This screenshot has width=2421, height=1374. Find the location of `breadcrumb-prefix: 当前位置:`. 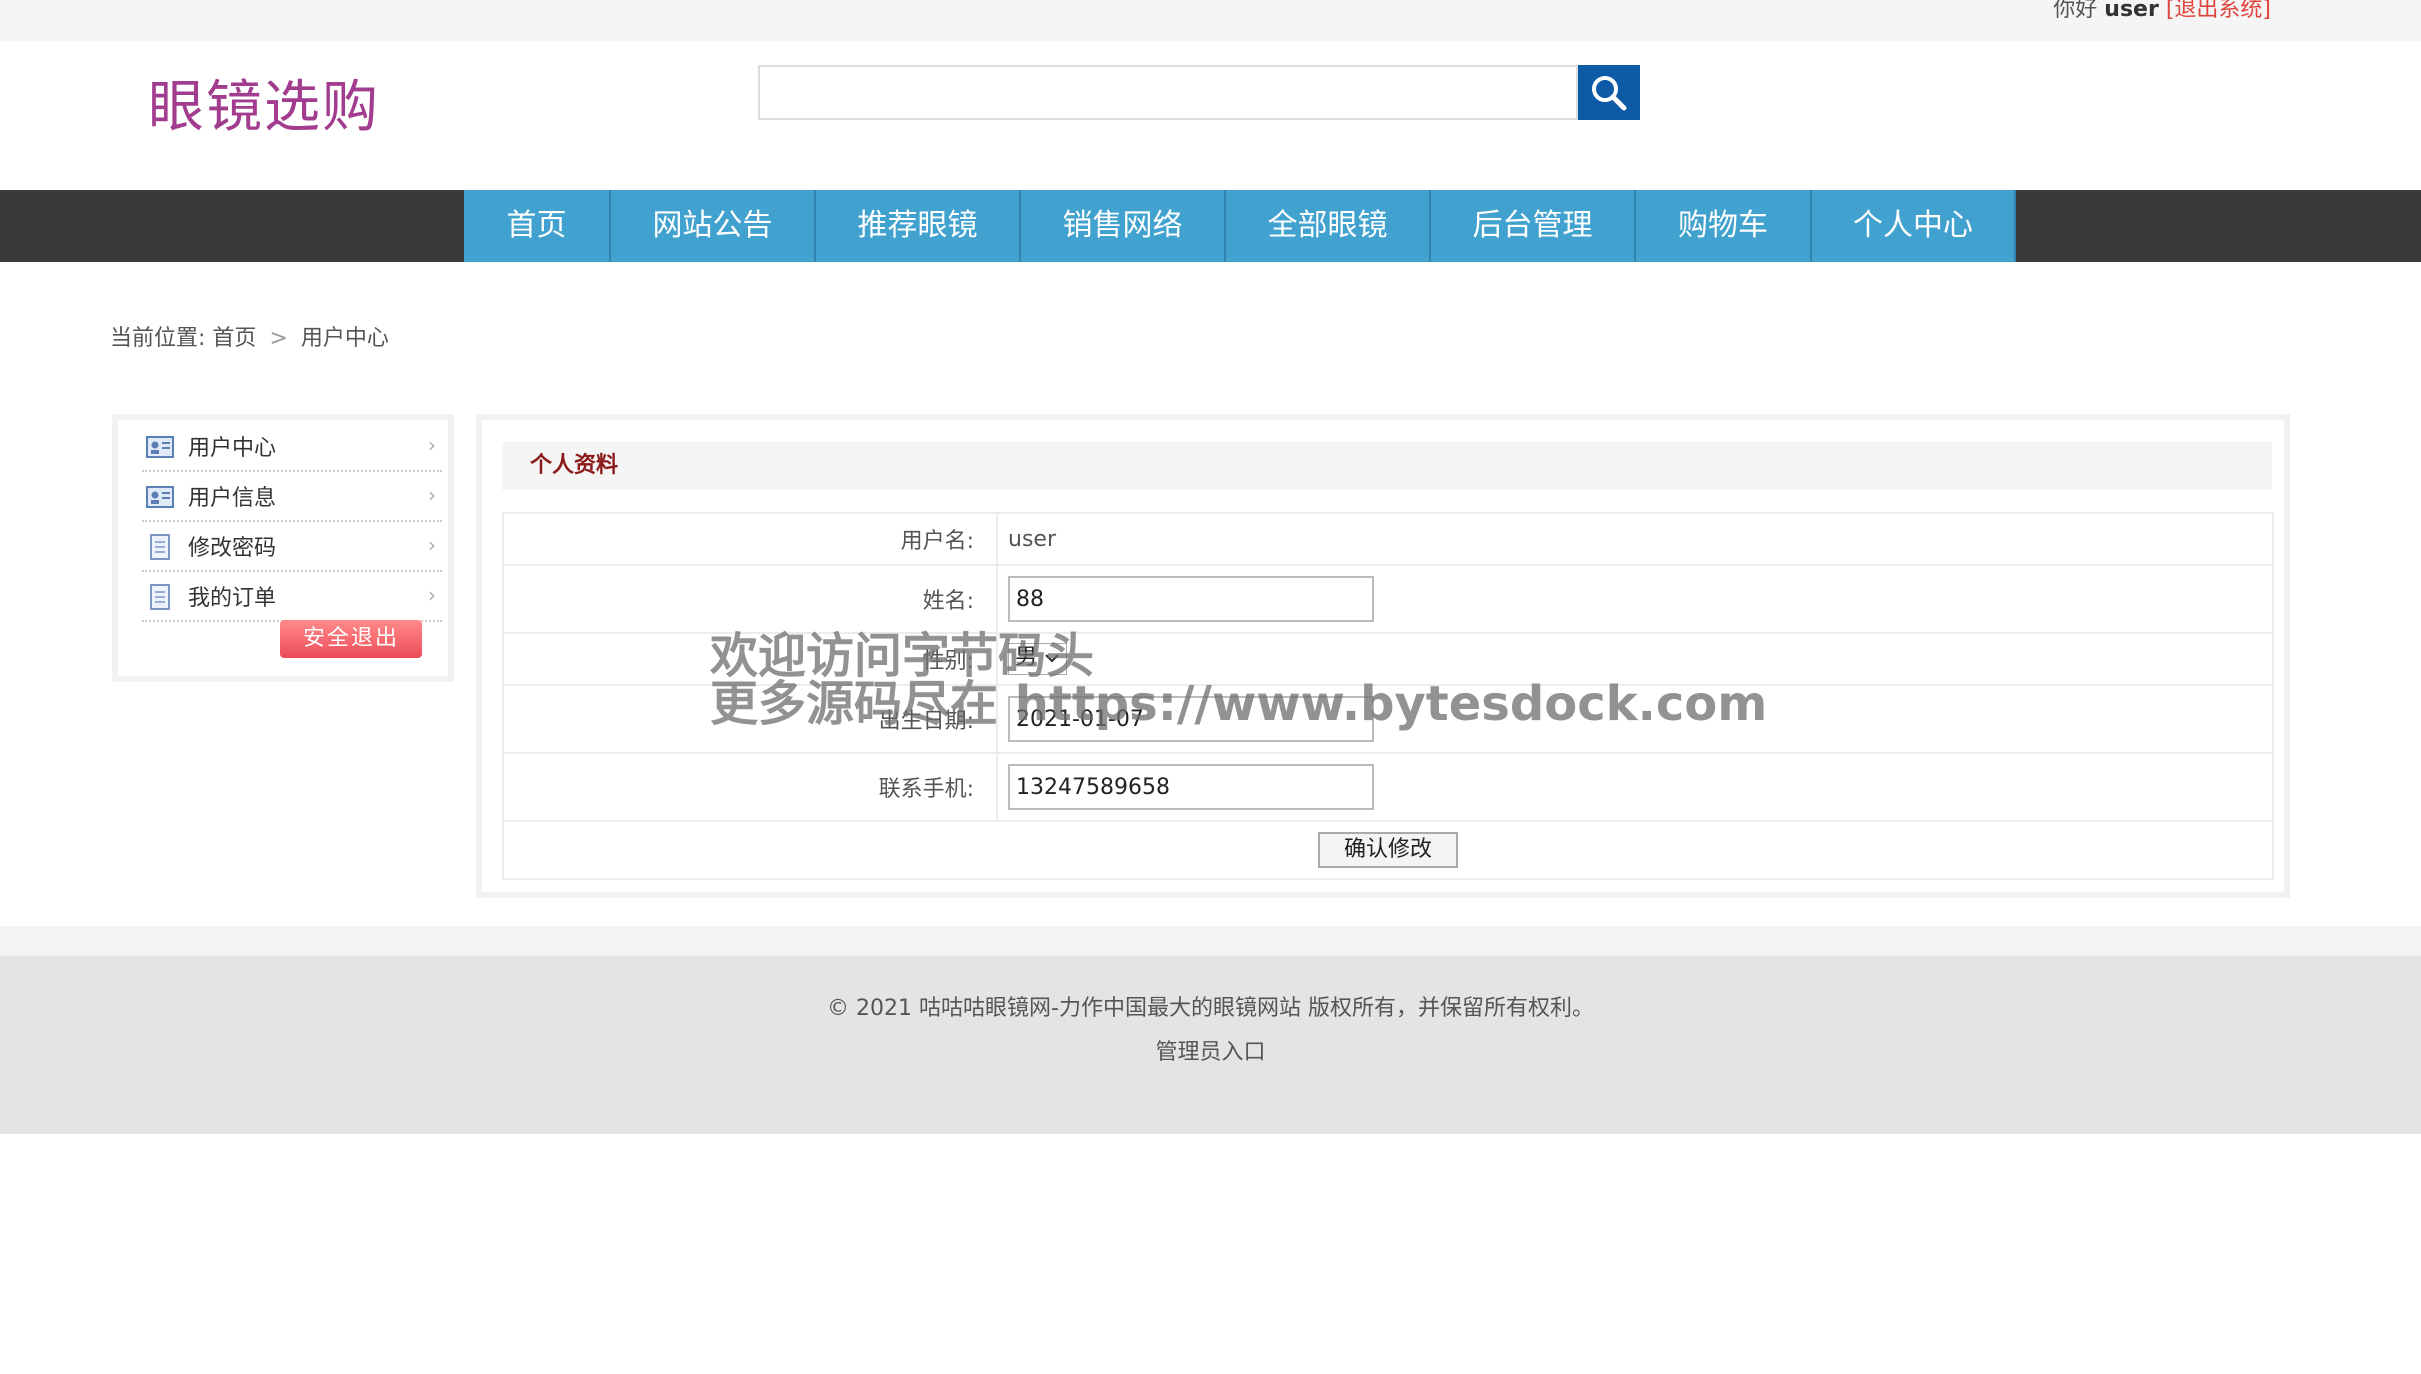

breadcrumb-prefix: 当前位置: is located at coordinates (158, 338).